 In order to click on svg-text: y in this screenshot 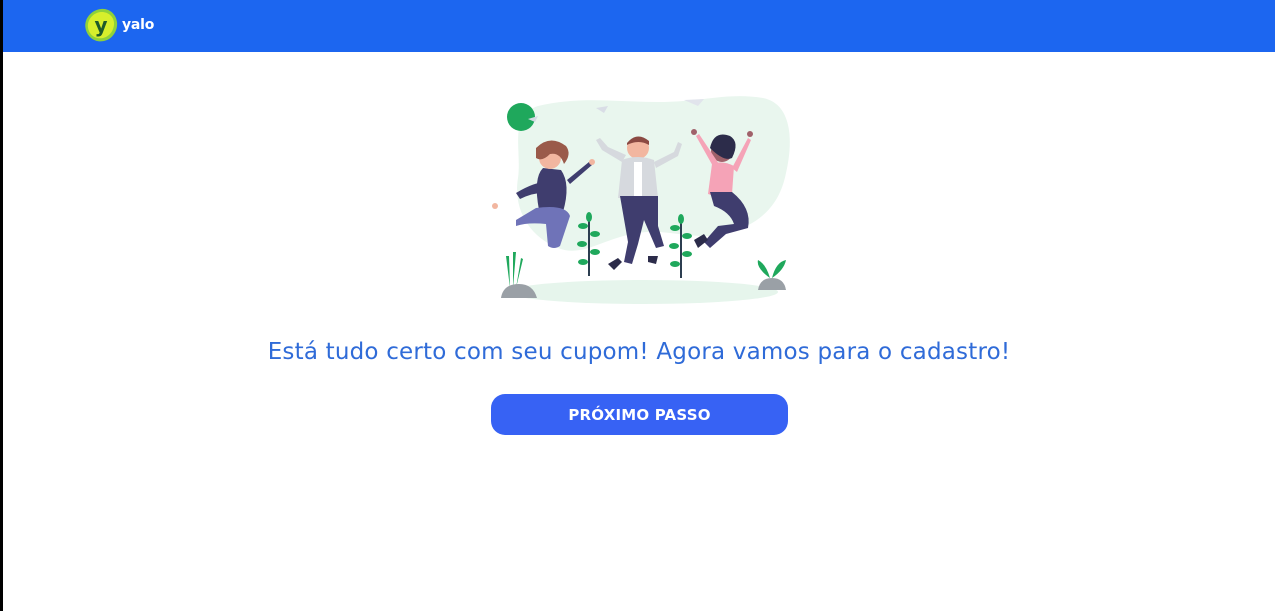, I will do `click(100, 25)`.